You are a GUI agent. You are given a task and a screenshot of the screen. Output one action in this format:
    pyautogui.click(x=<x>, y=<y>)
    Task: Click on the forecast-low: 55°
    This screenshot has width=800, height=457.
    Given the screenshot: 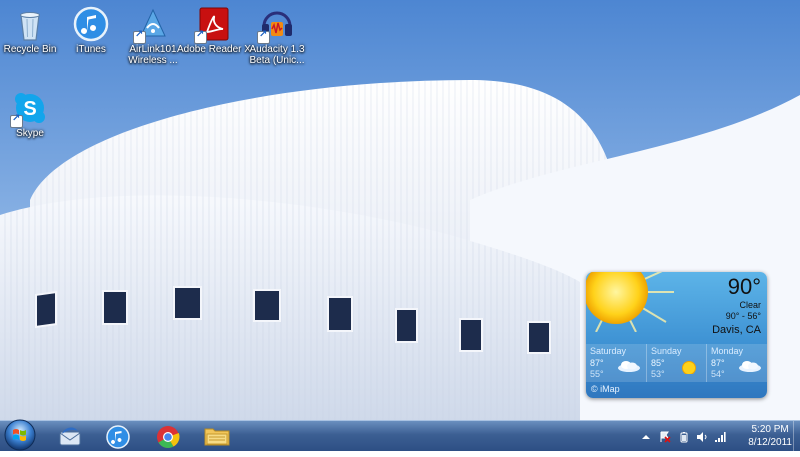 What is the action you would take?
    pyautogui.click(x=597, y=374)
    